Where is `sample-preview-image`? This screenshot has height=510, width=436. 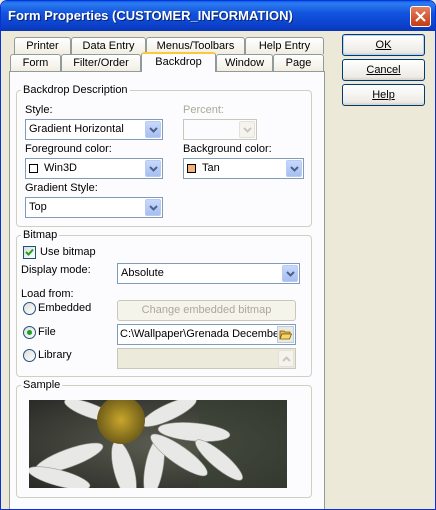
sample-preview-image is located at coordinates (158, 444).